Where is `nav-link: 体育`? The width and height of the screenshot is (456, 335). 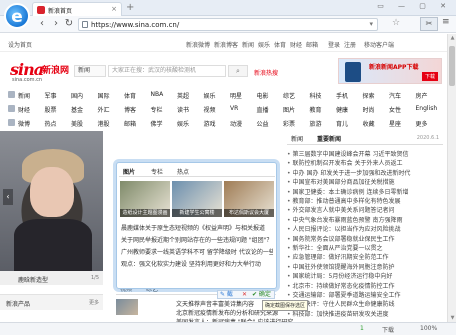 nav-link: 体育 is located at coordinates (130, 95).